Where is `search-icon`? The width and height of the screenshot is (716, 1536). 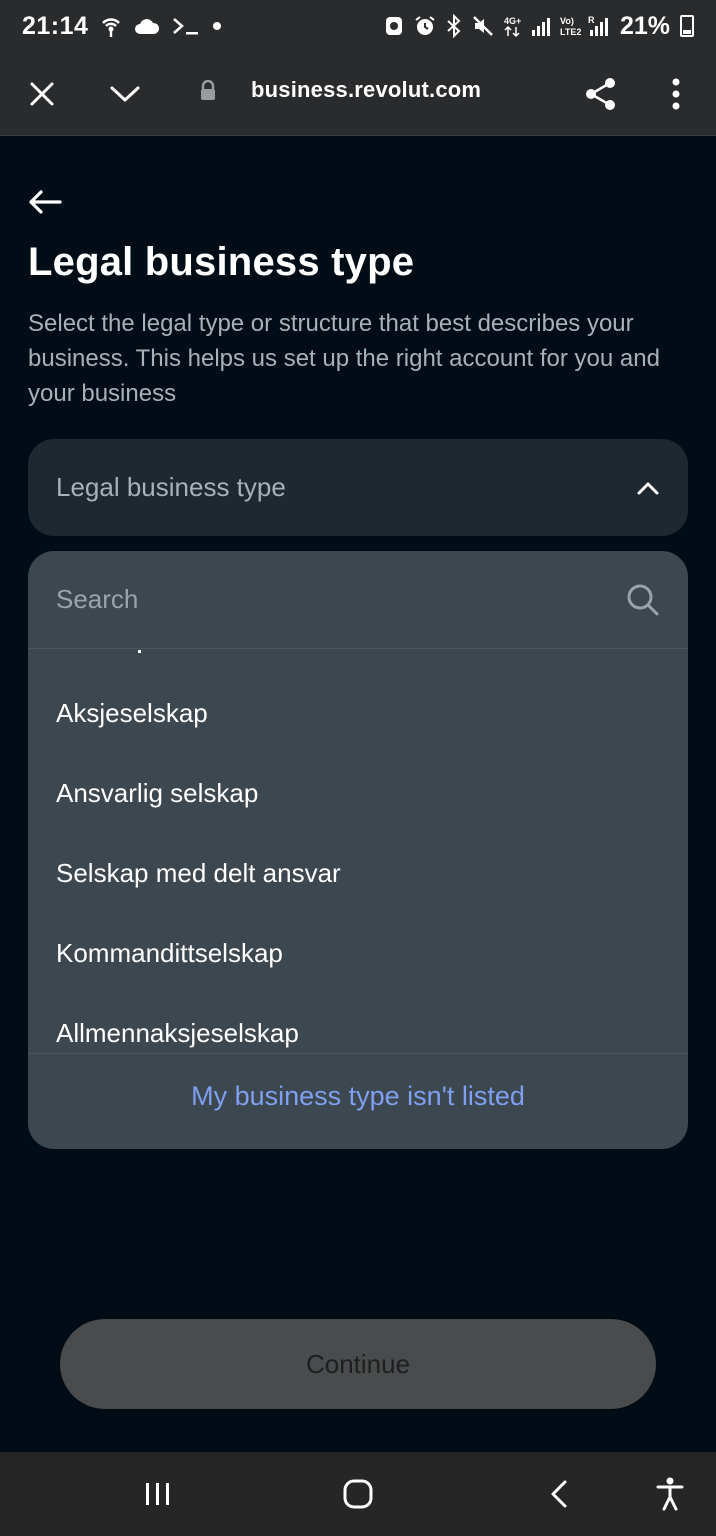
search-icon is located at coordinates (643, 600).